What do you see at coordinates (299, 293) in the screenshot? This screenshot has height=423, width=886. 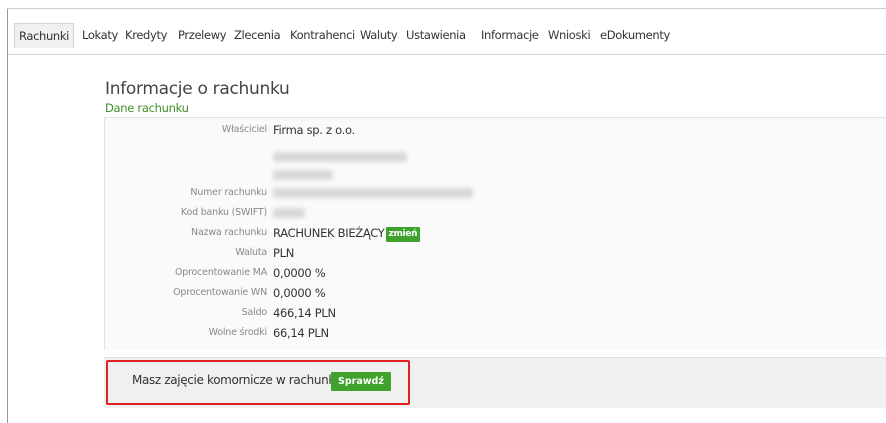 I see `rate-wn-value: 0,0000 %` at bounding box center [299, 293].